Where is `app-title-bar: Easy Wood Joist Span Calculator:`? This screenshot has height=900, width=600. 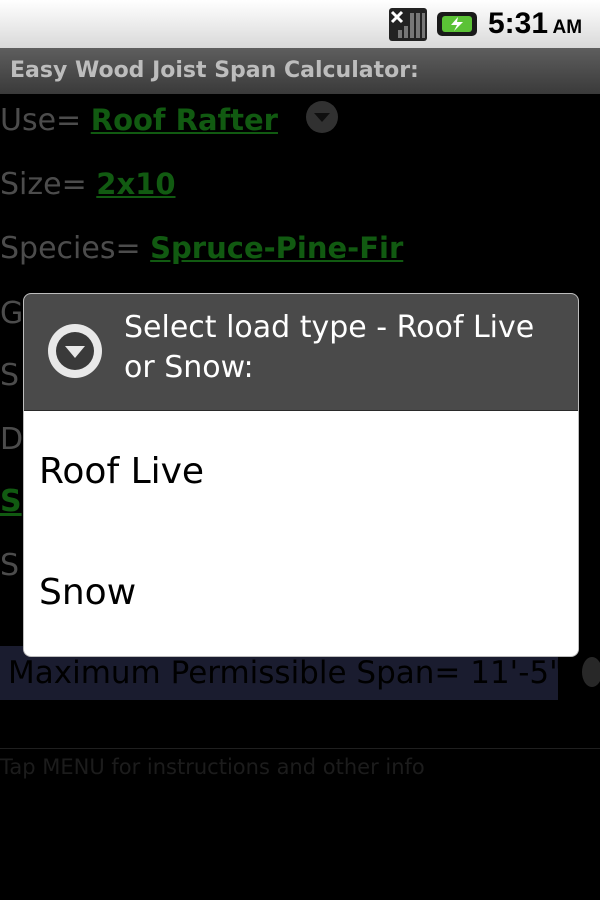 app-title-bar: Easy Wood Joist Span Calculator: is located at coordinates (300, 71).